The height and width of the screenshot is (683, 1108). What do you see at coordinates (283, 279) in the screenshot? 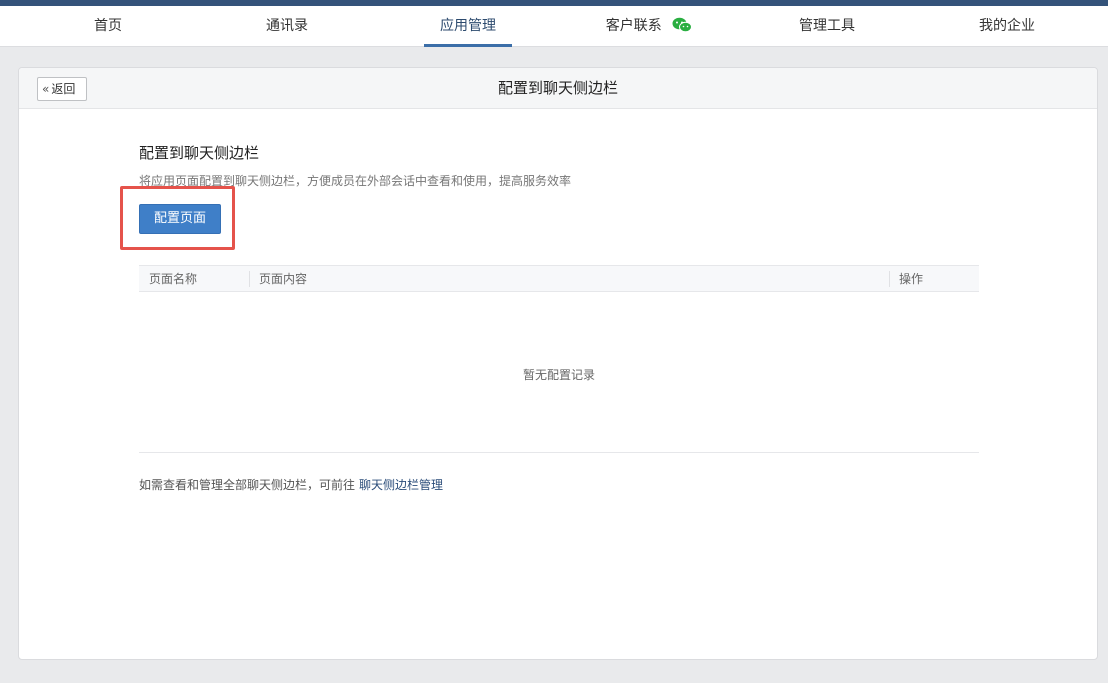
I see `column-header-page-content: 页面内容` at bounding box center [283, 279].